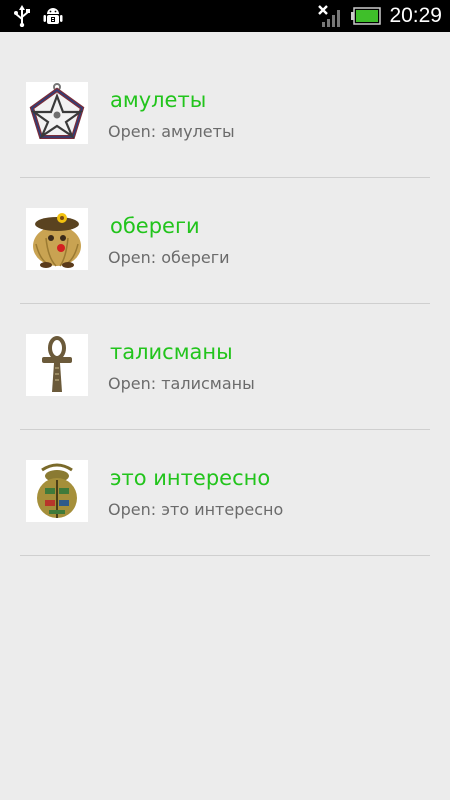 This screenshot has height=800, width=450. What do you see at coordinates (190, 478) in the screenshot?
I see `list-item-title: это интересно` at bounding box center [190, 478].